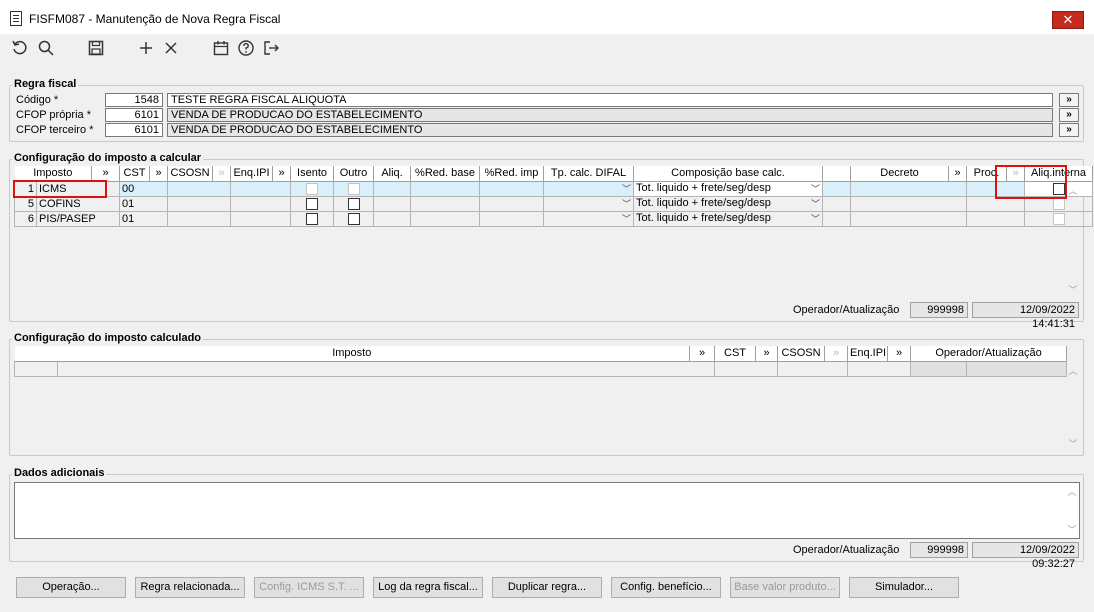  I want to click on calendar-icon, so click(221, 48).